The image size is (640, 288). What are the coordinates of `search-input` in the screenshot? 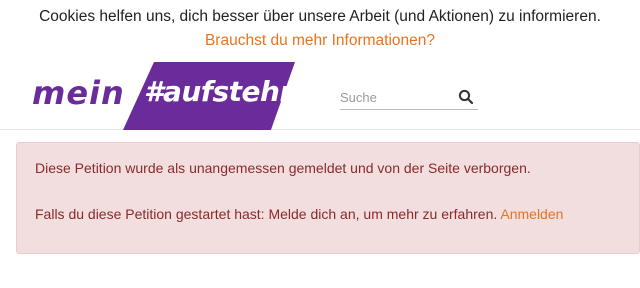 It's located at (396, 97).